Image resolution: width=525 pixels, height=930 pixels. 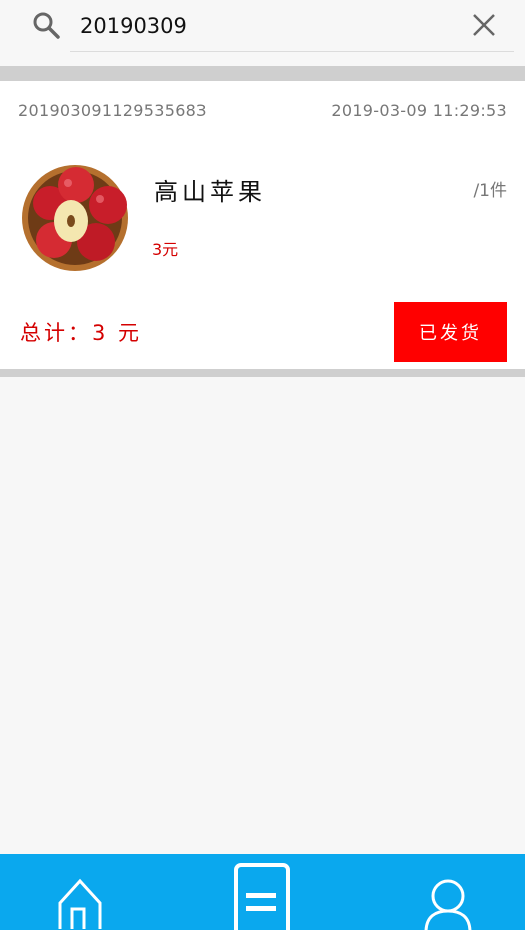 I want to click on order-total: 总计：3 元, so click(x=81, y=333).